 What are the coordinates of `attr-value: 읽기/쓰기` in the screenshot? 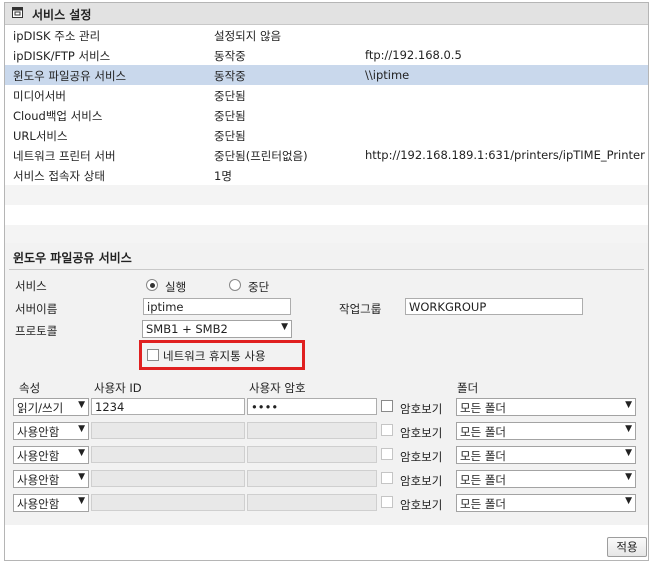 It's located at (40, 408).